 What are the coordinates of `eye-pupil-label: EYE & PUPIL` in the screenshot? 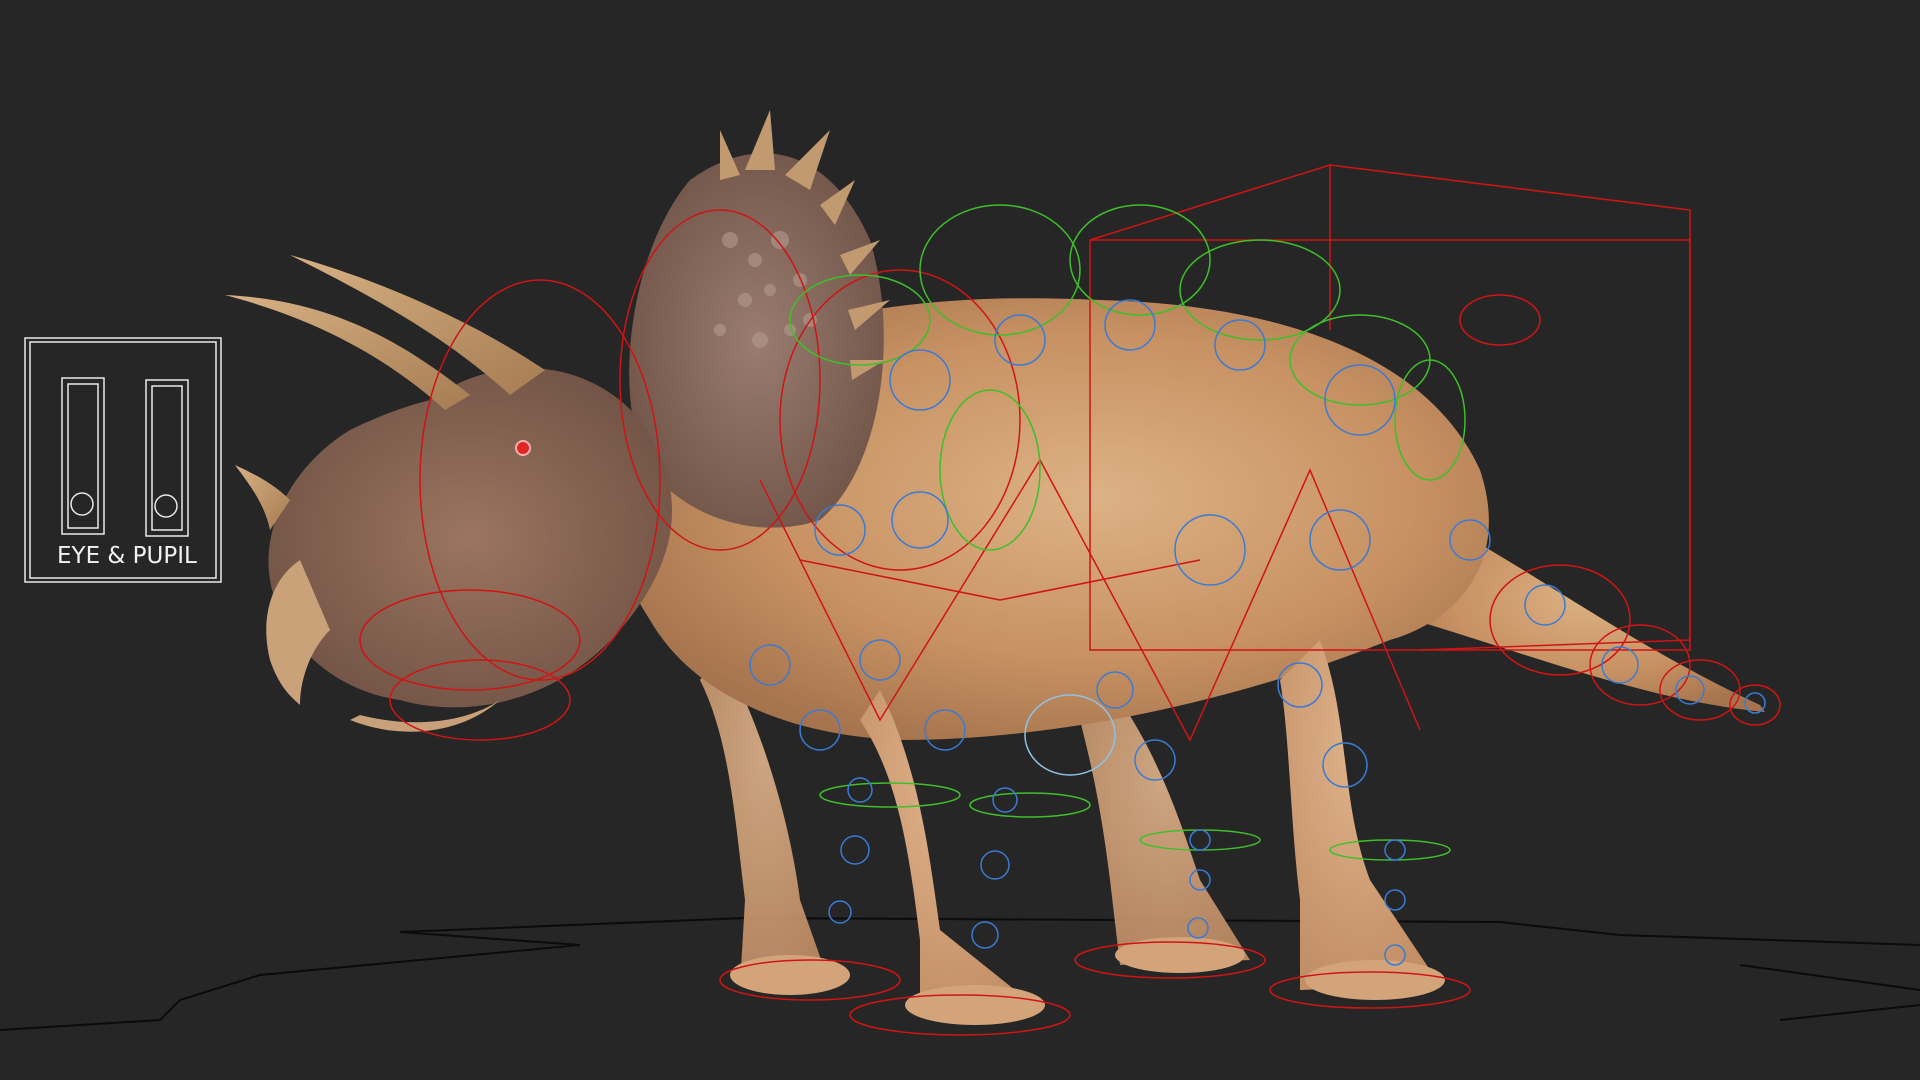 It's located at (127, 556).